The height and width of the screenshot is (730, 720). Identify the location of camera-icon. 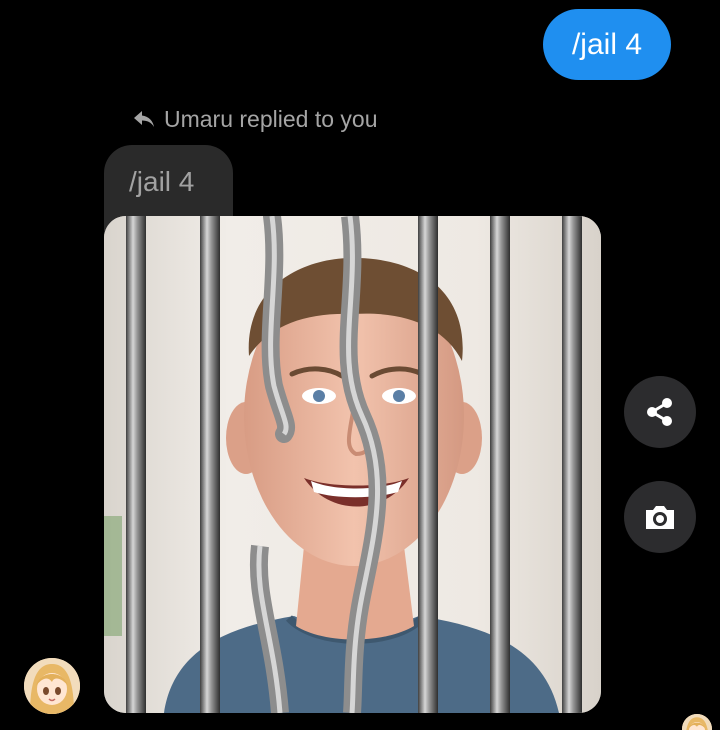
(660, 517).